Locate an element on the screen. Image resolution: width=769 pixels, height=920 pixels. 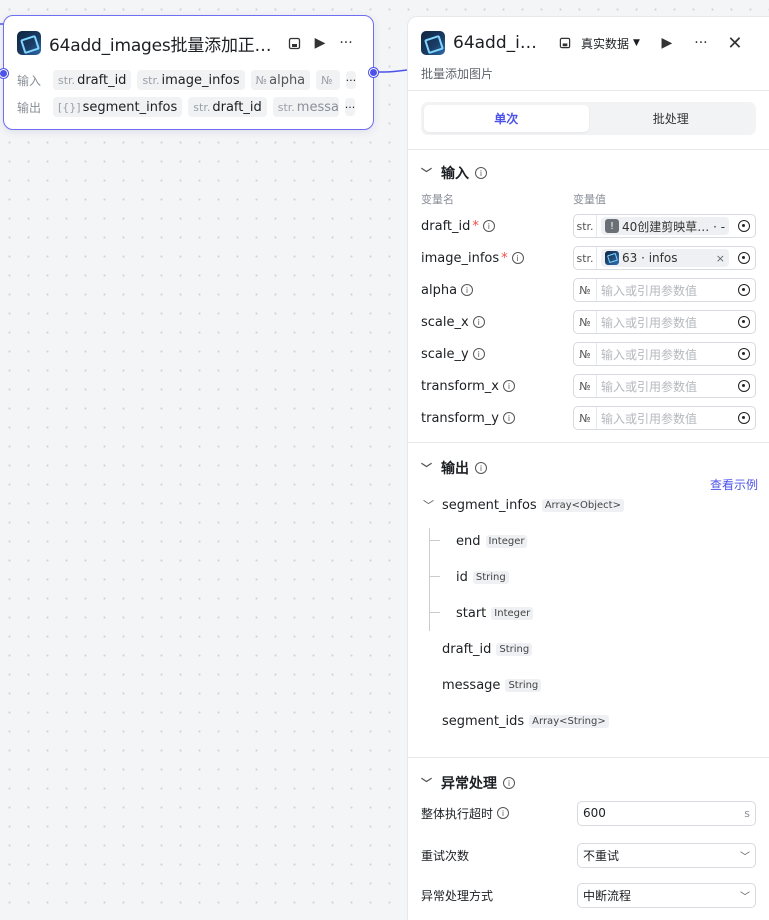
input-chip: str. draft_id is located at coordinates (92, 80).